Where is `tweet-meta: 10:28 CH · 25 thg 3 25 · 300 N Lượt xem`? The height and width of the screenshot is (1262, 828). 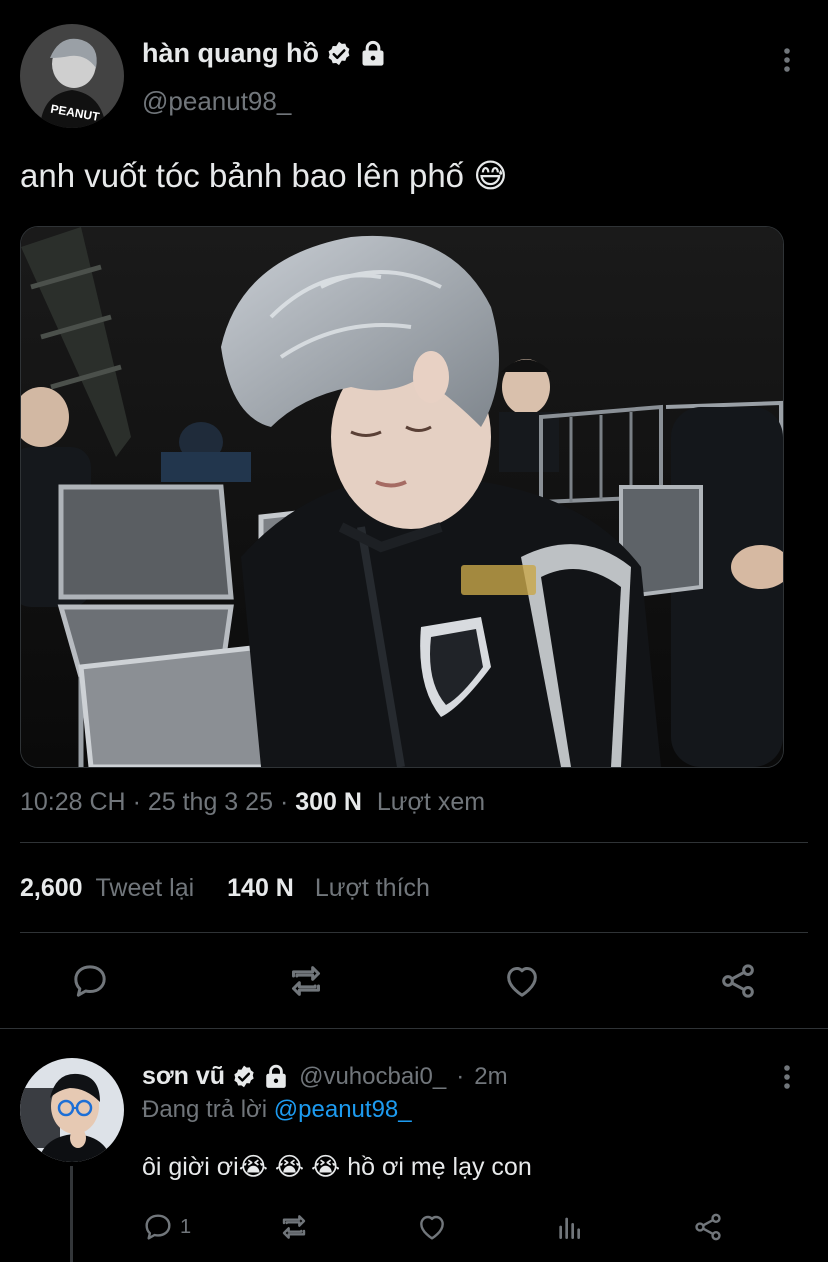 tweet-meta: 10:28 CH · 25 thg 3 25 · 300 N Lượt xem is located at coordinates (252, 802).